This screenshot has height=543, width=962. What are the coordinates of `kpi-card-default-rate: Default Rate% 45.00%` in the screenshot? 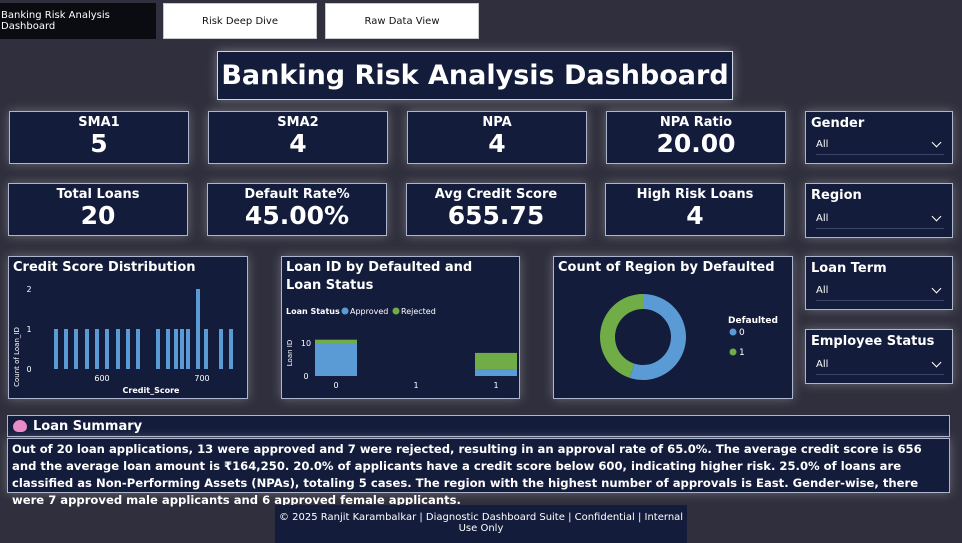 It's located at (297, 209).